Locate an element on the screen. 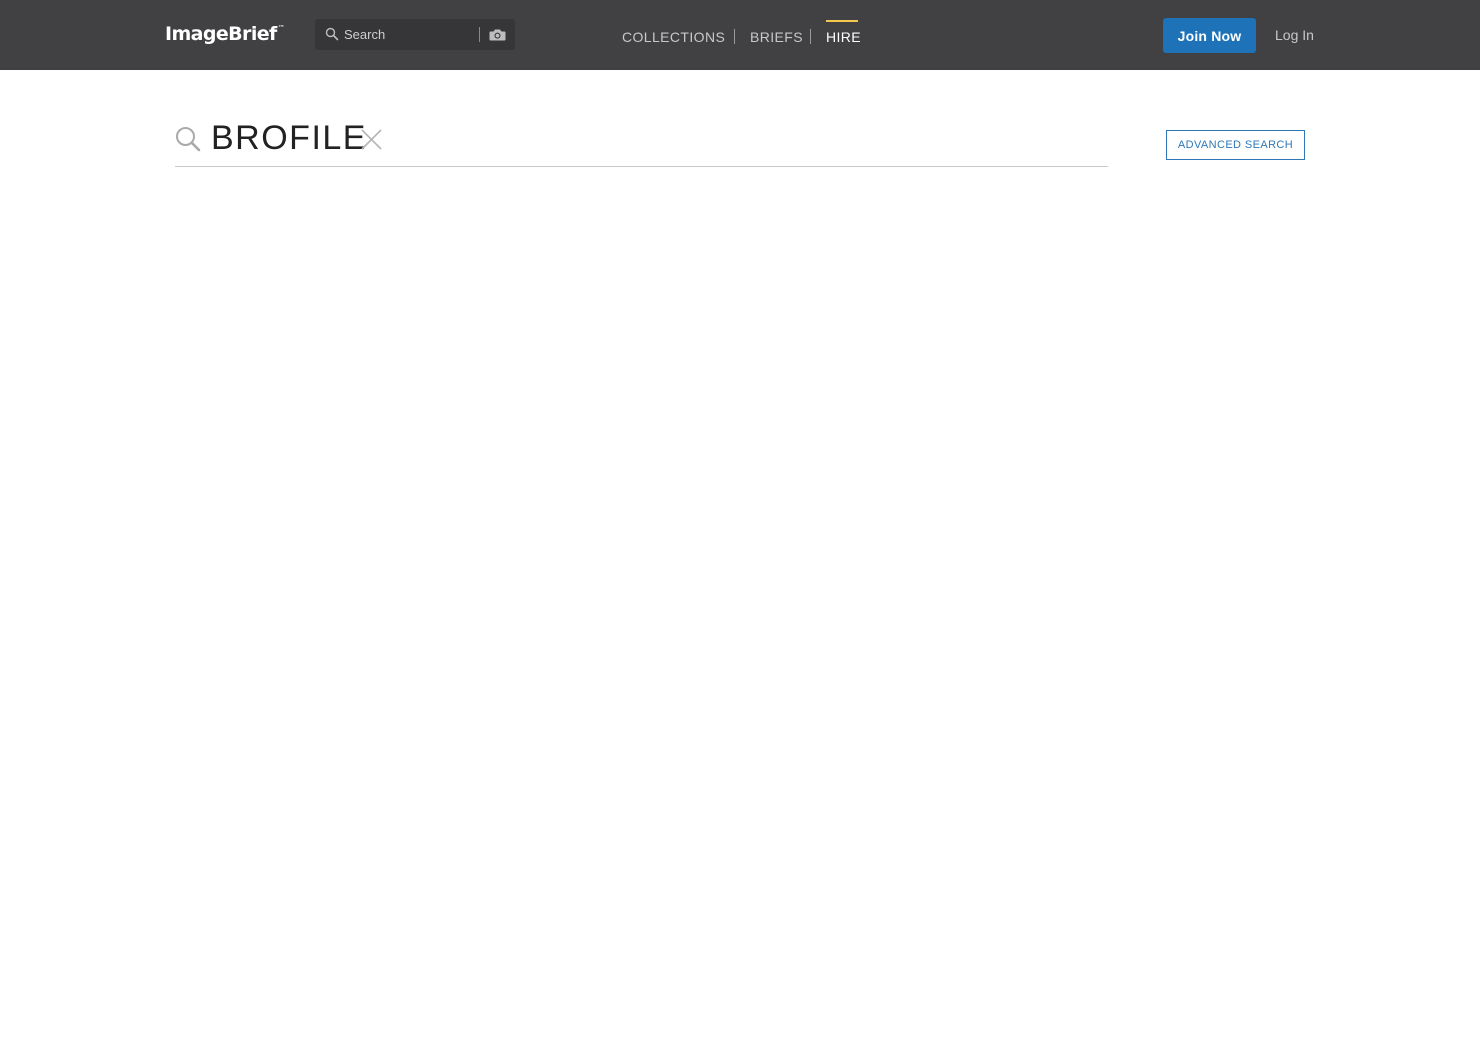 This screenshot has height=1037, width=1480. nav-item-briefs: BRIEFS is located at coordinates (776, 37).